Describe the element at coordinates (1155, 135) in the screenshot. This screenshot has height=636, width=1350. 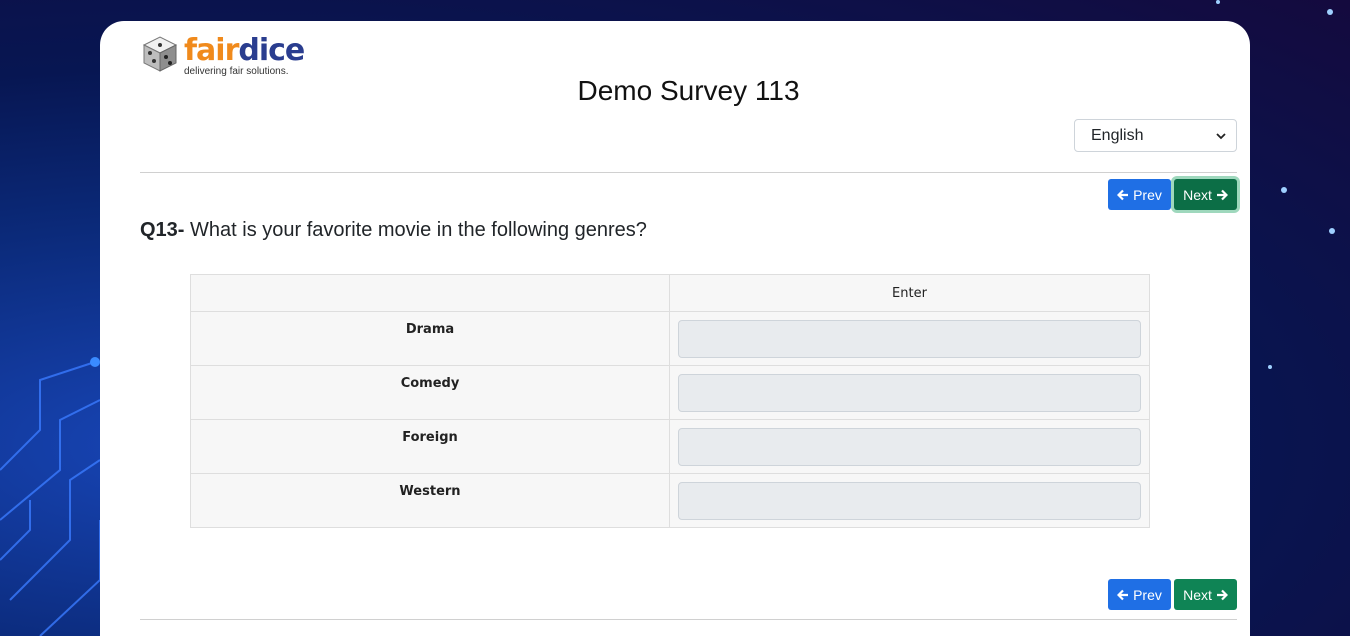
I see `language-select: English` at that location.